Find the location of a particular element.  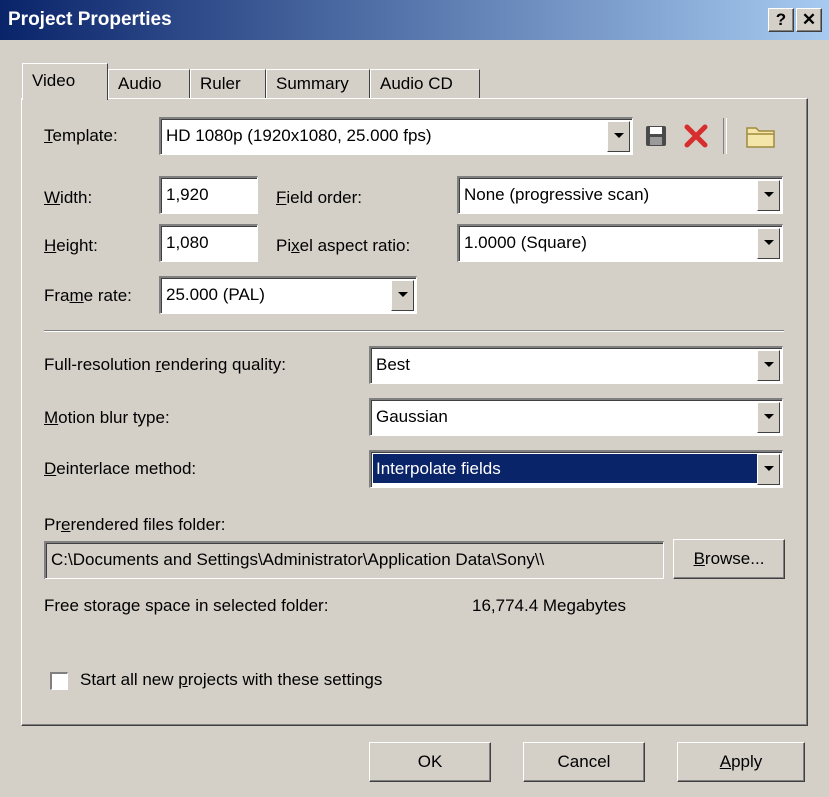

close-button: ✕ is located at coordinates (809, 20).